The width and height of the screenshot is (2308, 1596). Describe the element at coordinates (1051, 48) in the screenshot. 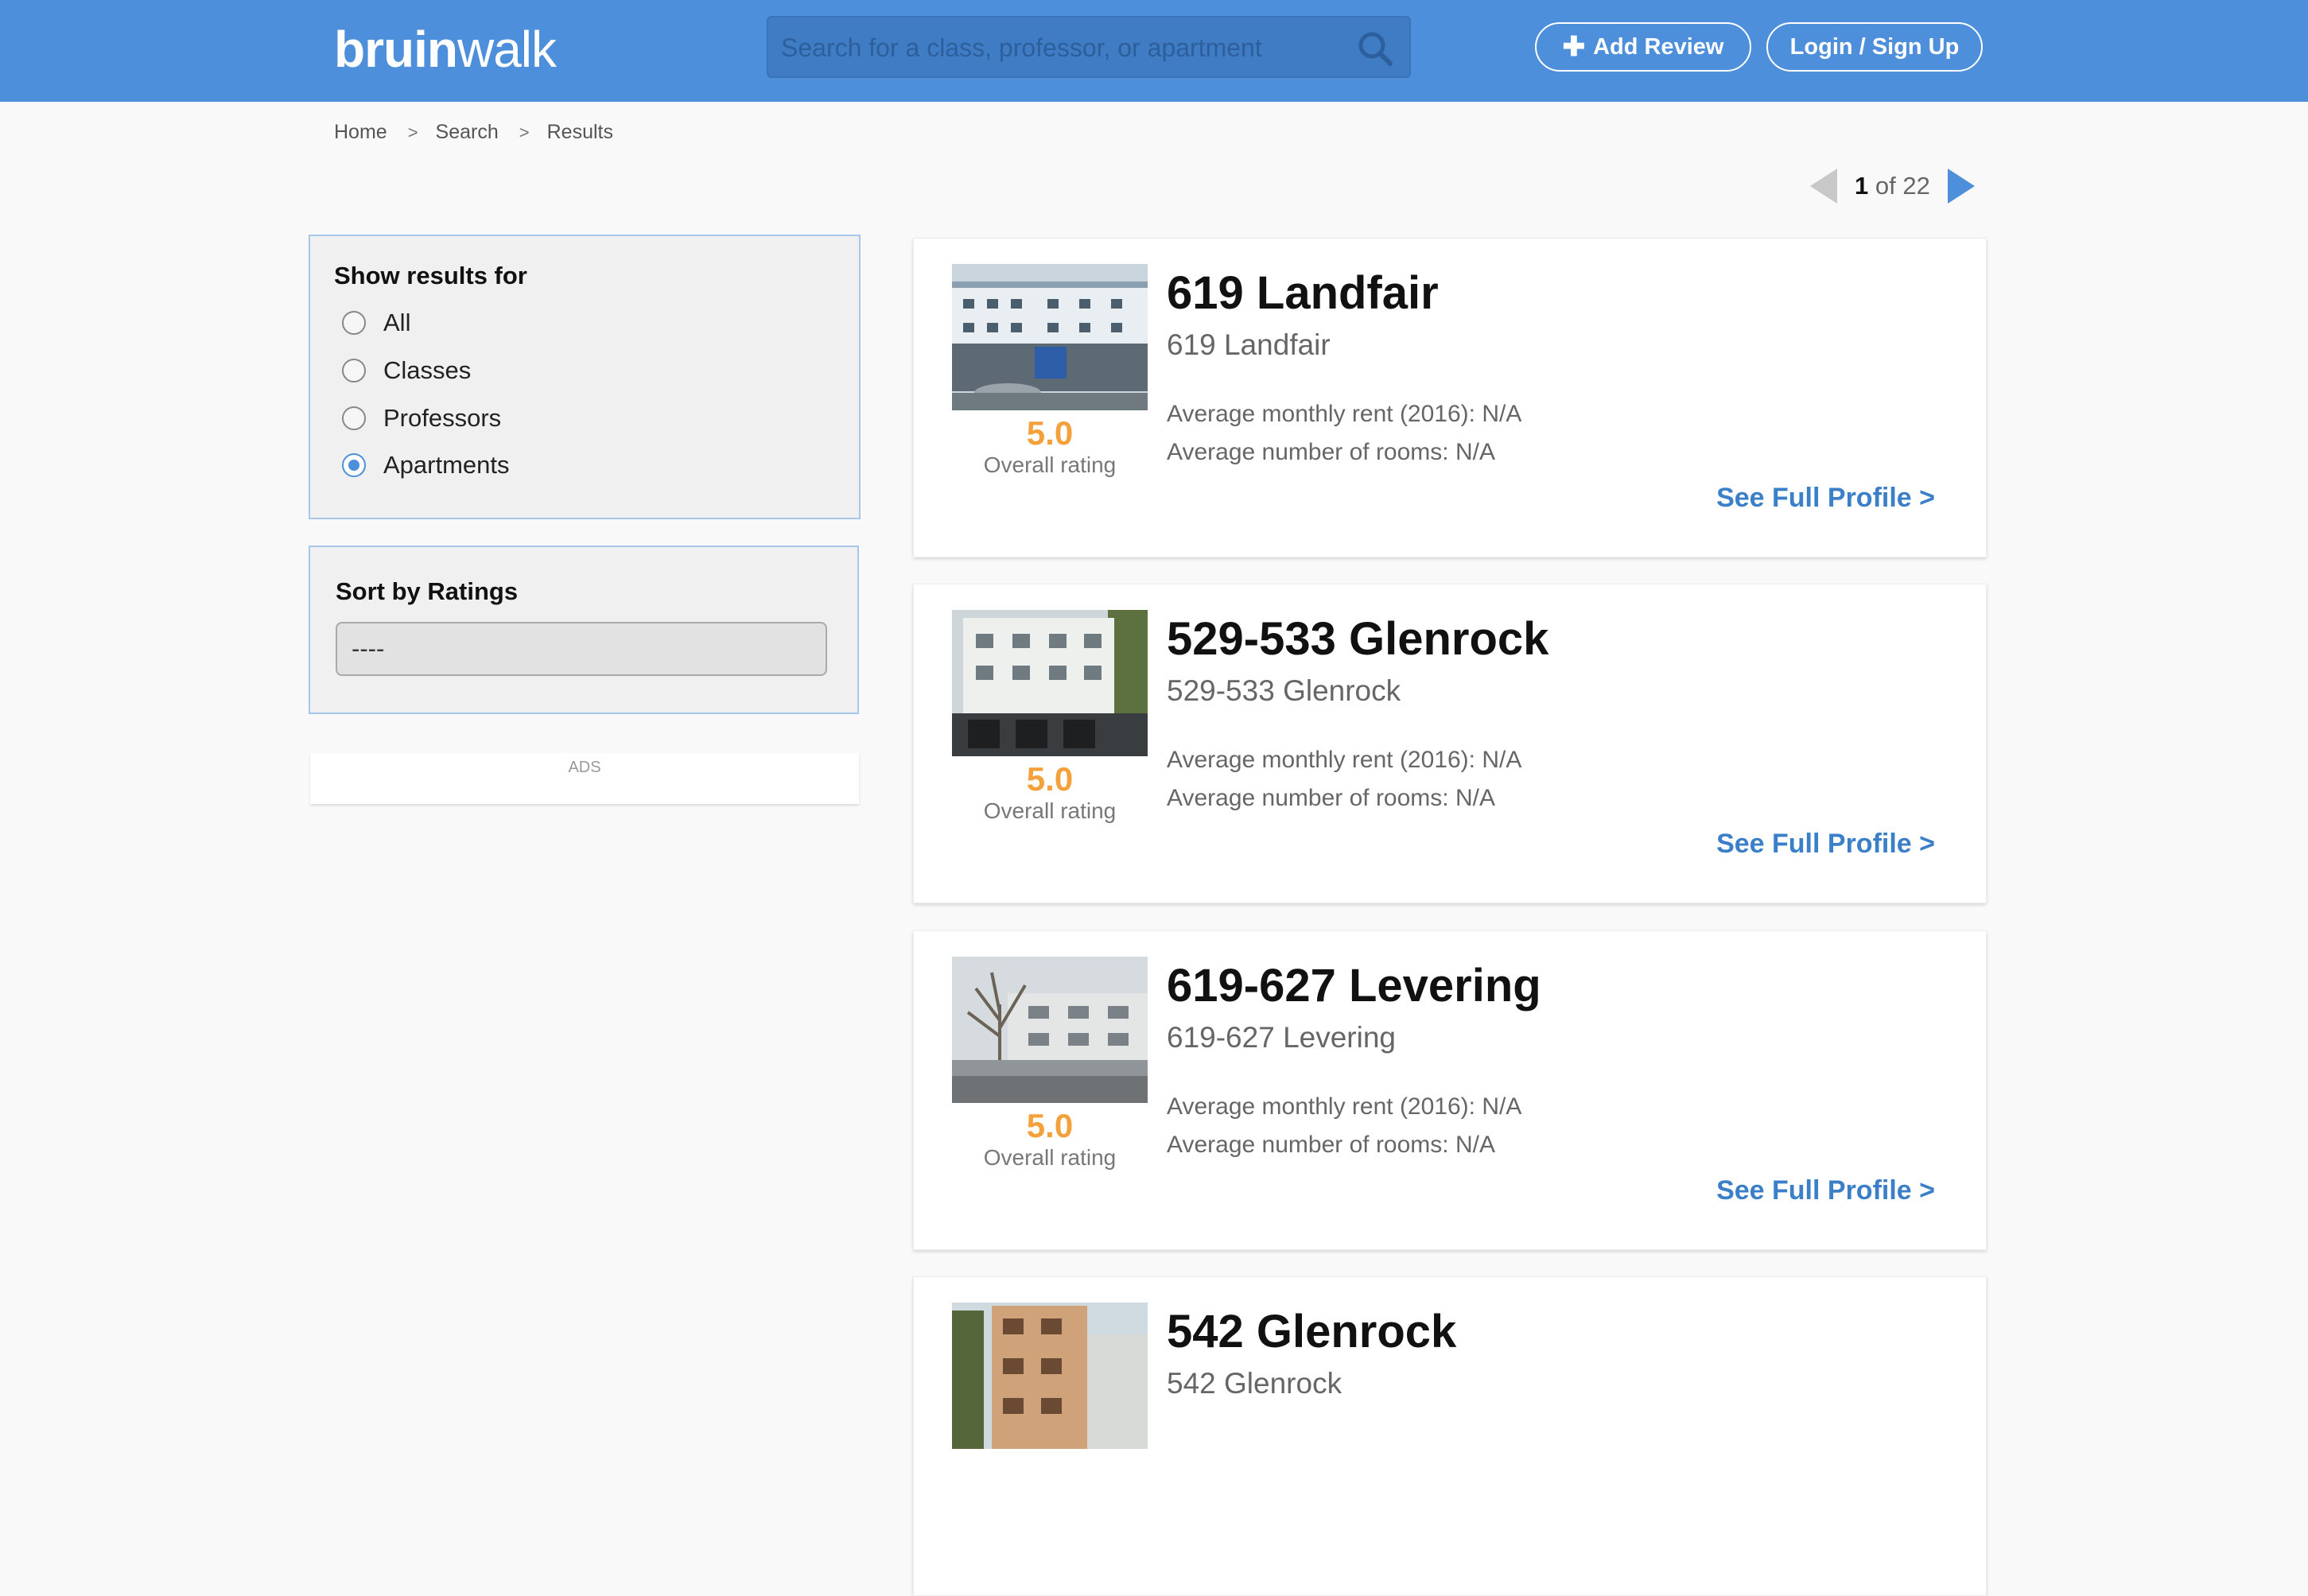

I see `search-input` at that location.